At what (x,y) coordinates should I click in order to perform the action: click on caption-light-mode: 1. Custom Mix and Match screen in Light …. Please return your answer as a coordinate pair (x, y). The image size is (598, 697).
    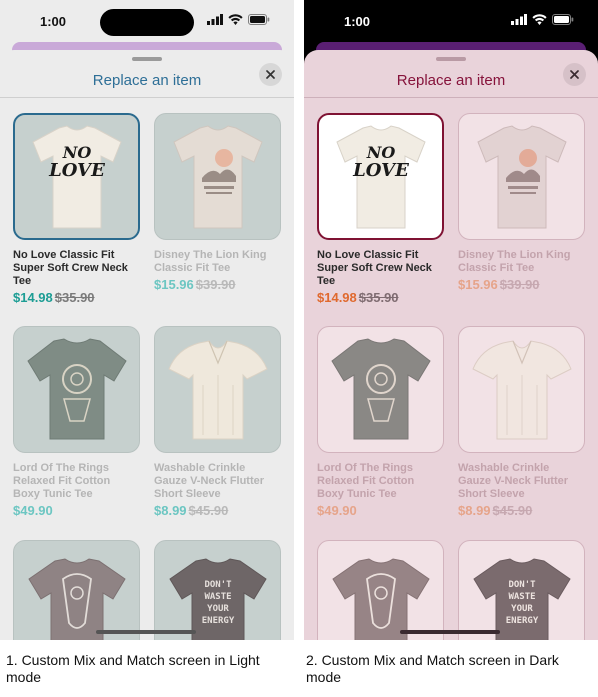
    Looking at the image, I should click on (133, 668).